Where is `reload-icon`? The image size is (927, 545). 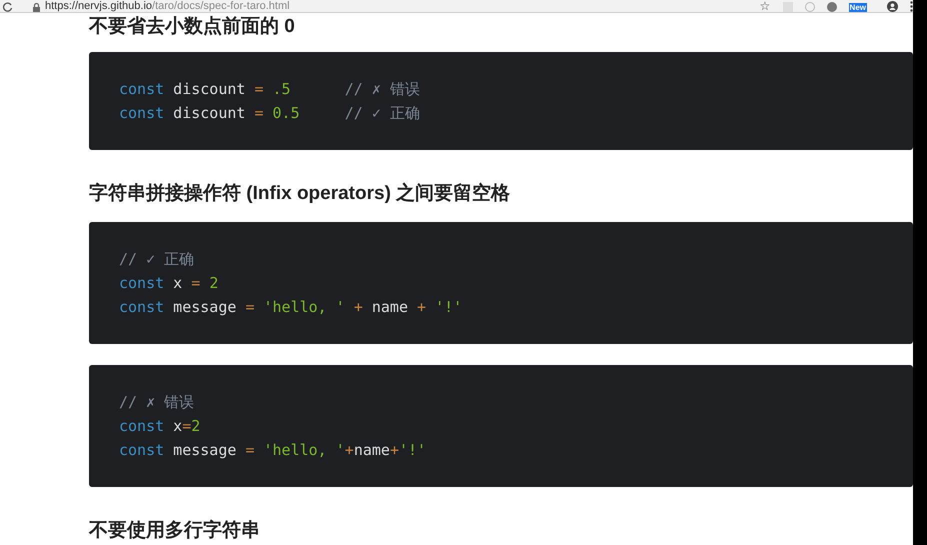 reload-icon is located at coordinates (8, 7).